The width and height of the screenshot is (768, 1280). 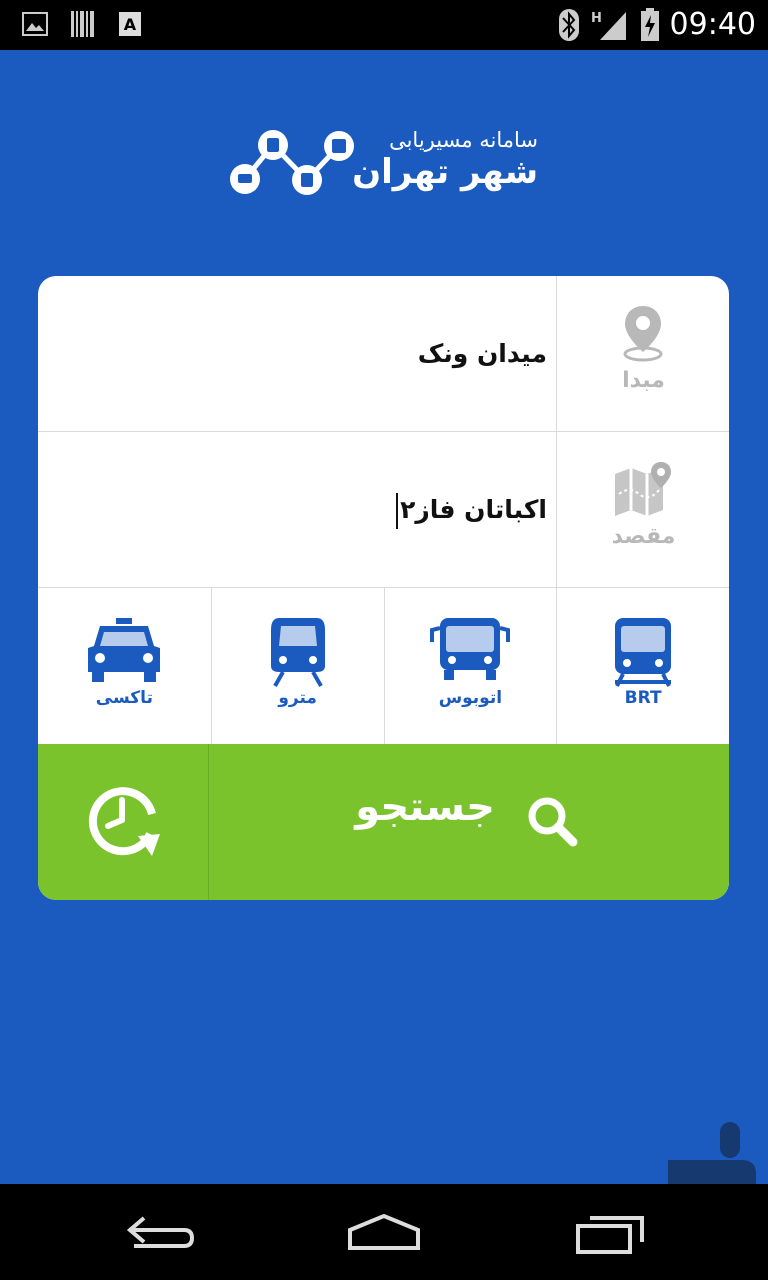 I want to click on logo-subtitle: سامانه مسیریابی, so click(x=463, y=140).